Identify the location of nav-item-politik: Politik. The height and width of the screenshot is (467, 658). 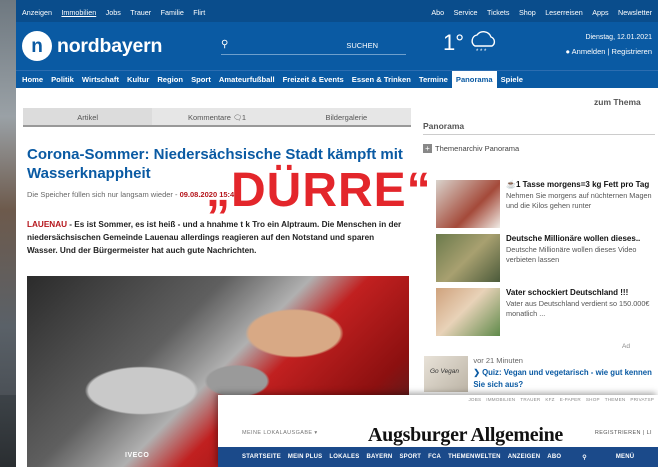
(62, 79).